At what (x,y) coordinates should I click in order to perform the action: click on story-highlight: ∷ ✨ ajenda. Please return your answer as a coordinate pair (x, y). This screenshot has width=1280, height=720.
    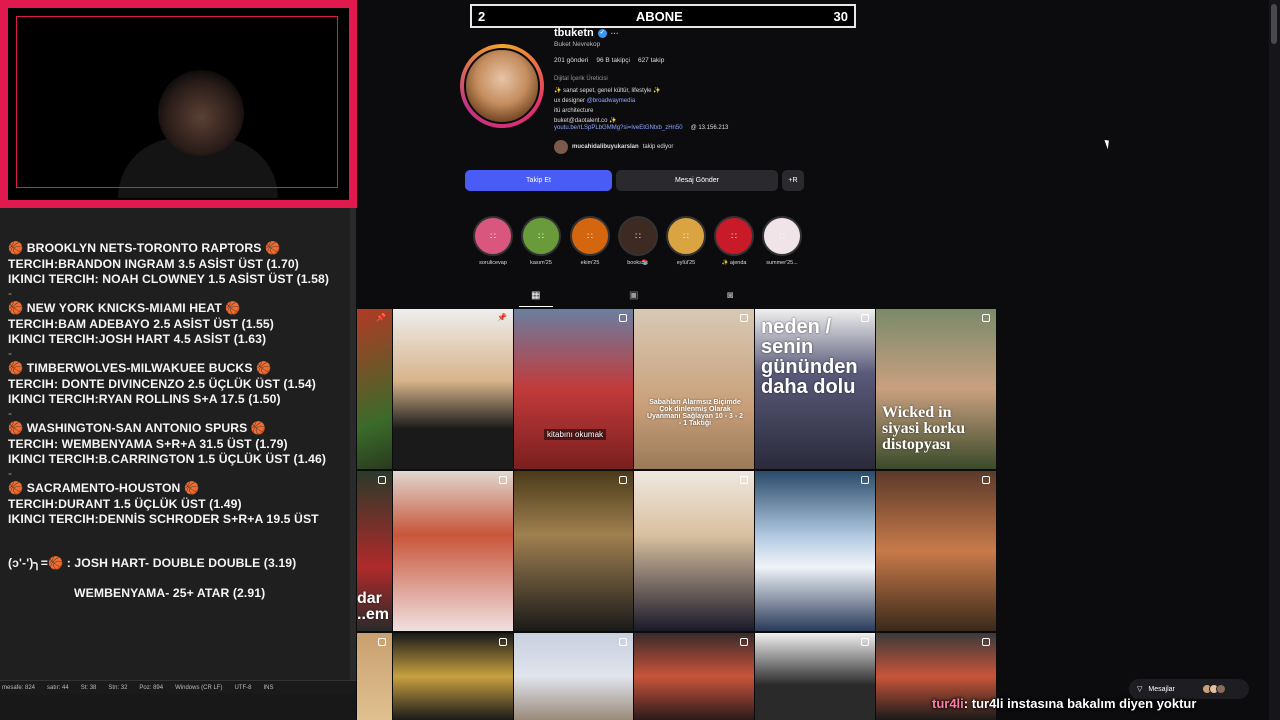
    Looking at the image, I should click on (734, 241).